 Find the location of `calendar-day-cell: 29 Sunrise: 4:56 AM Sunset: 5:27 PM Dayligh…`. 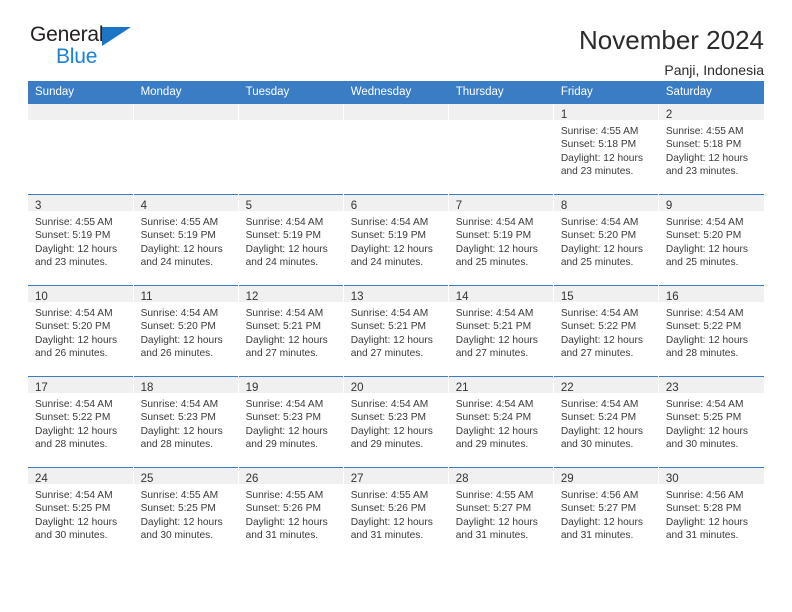

calendar-day-cell: 29 Sunrise: 4:56 AM Sunset: 5:27 PM Dayligh… is located at coordinates (606, 512).